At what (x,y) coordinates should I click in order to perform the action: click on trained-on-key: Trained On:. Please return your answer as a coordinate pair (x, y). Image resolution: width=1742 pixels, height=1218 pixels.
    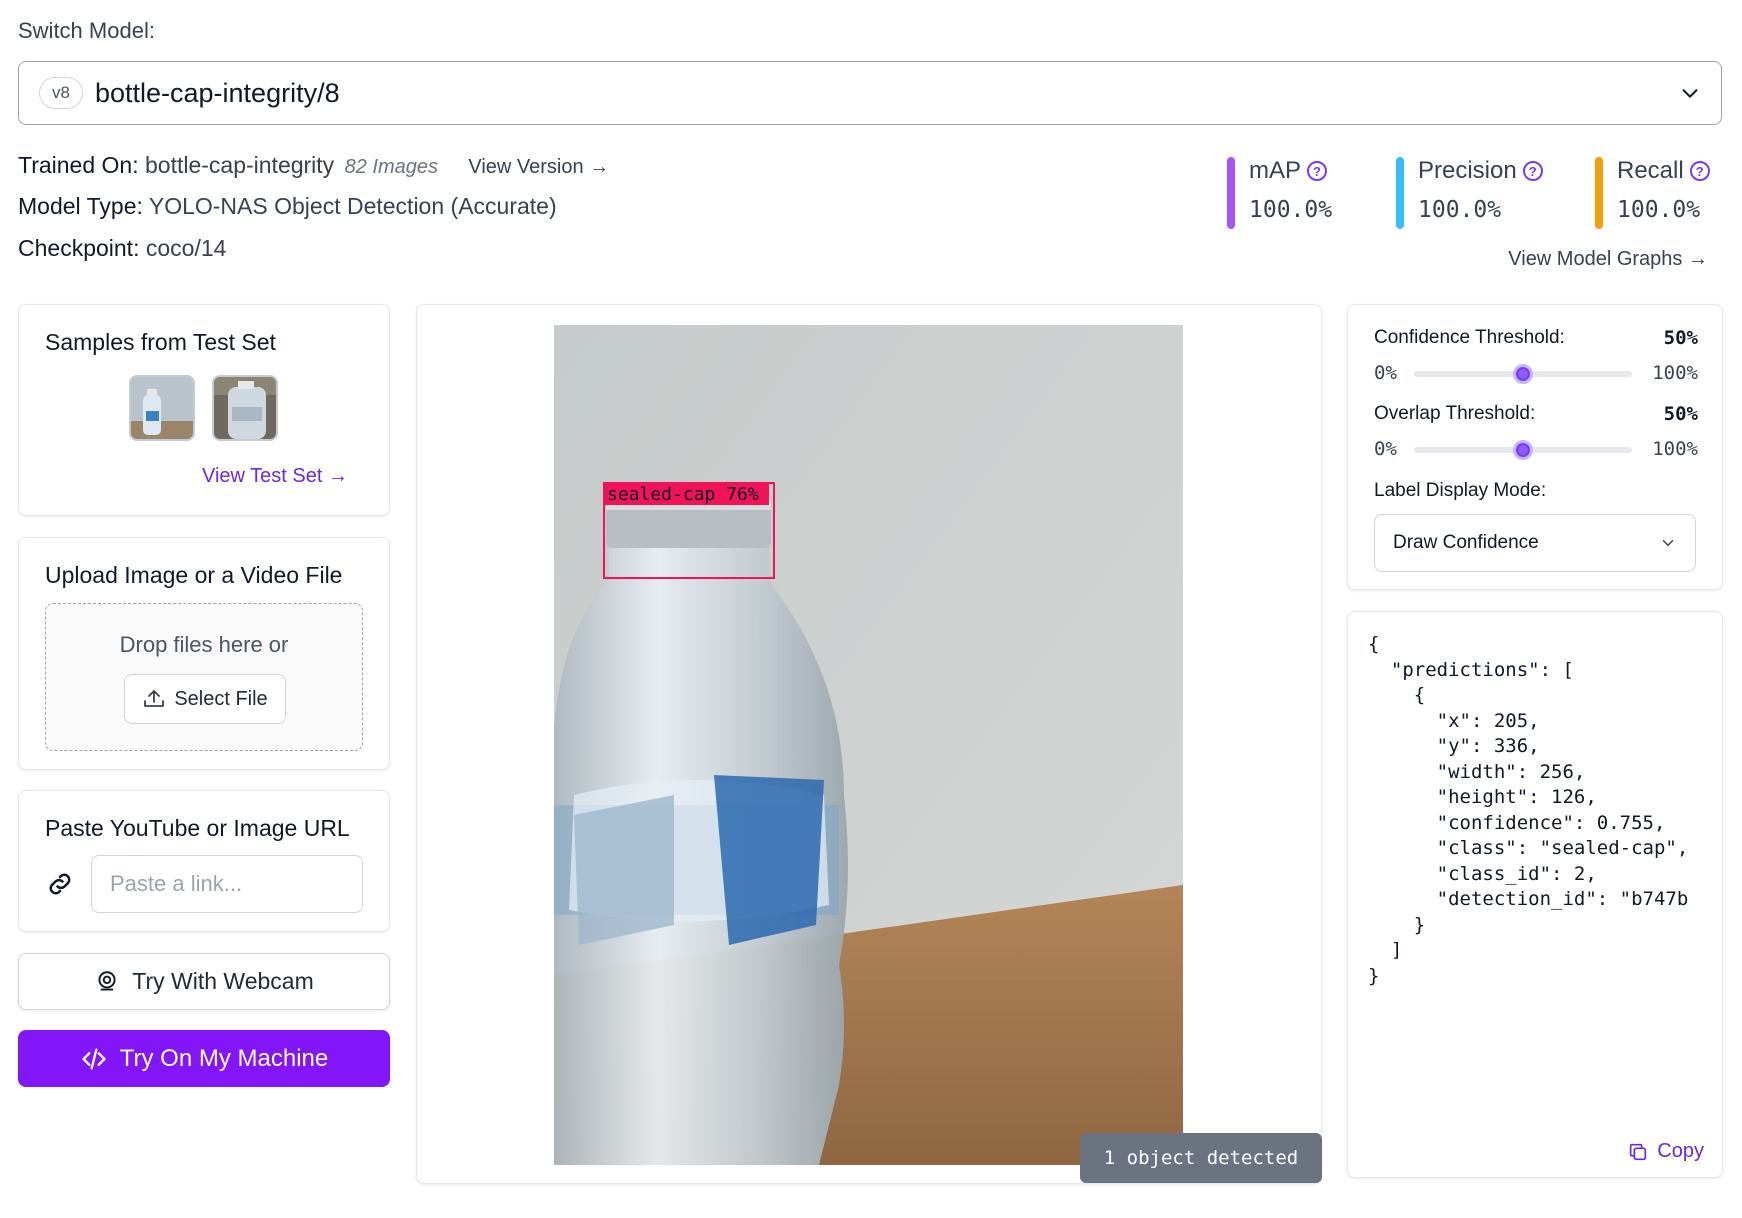
    Looking at the image, I should click on (78, 165).